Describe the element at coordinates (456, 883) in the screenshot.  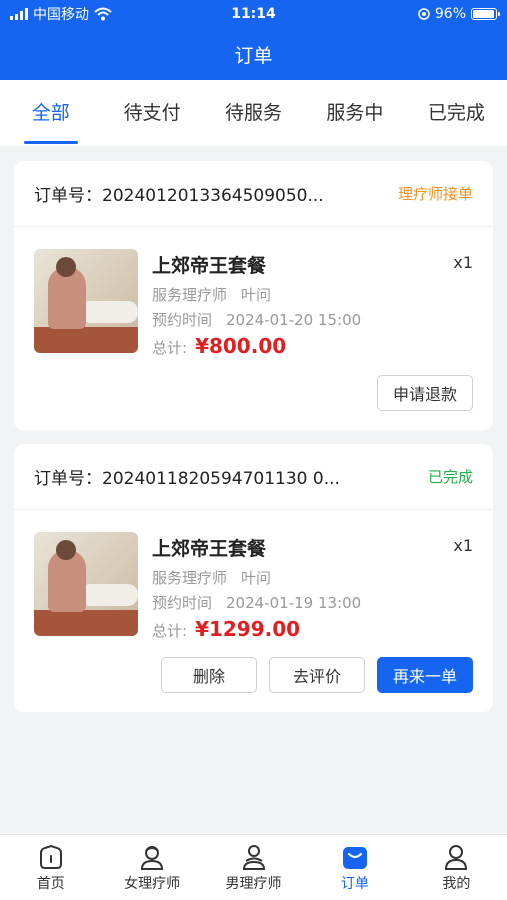
I see `tabbar-label: 我的` at that location.